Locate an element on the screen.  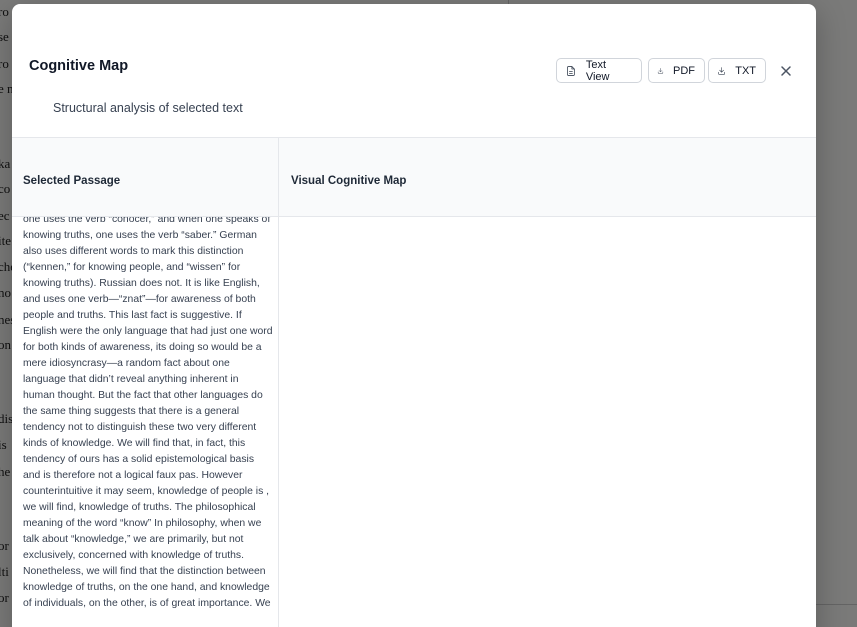
download-txt-button: TXT is located at coordinates (737, 70).